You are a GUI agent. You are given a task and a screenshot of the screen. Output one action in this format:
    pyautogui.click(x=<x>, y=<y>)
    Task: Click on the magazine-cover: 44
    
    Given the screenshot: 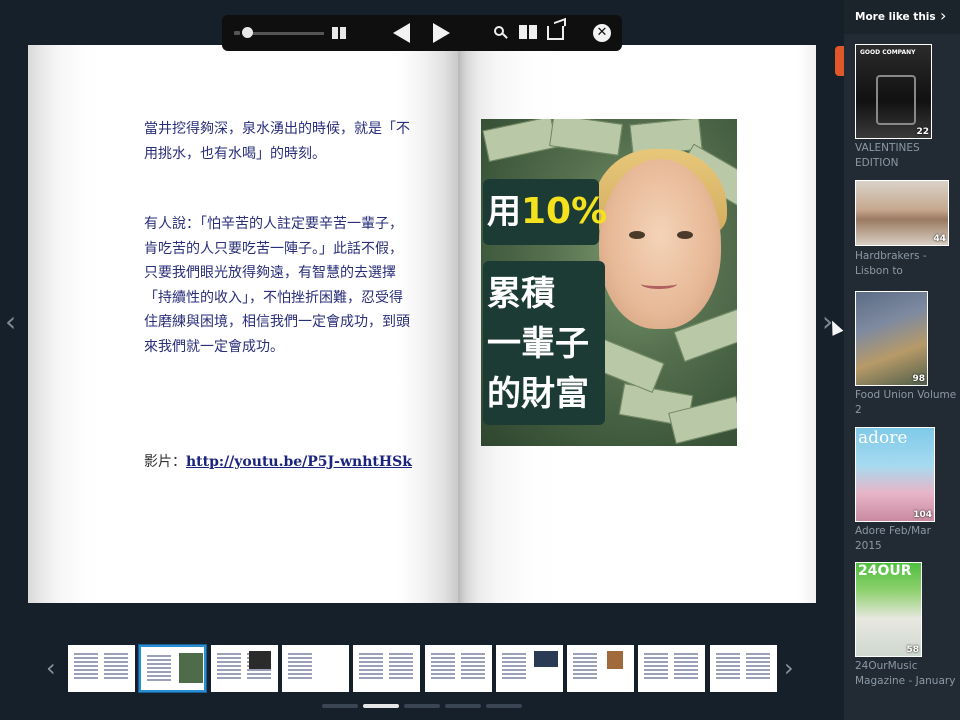 What is the action you would take?
    pyautogui.click(x=902, y=213)
    